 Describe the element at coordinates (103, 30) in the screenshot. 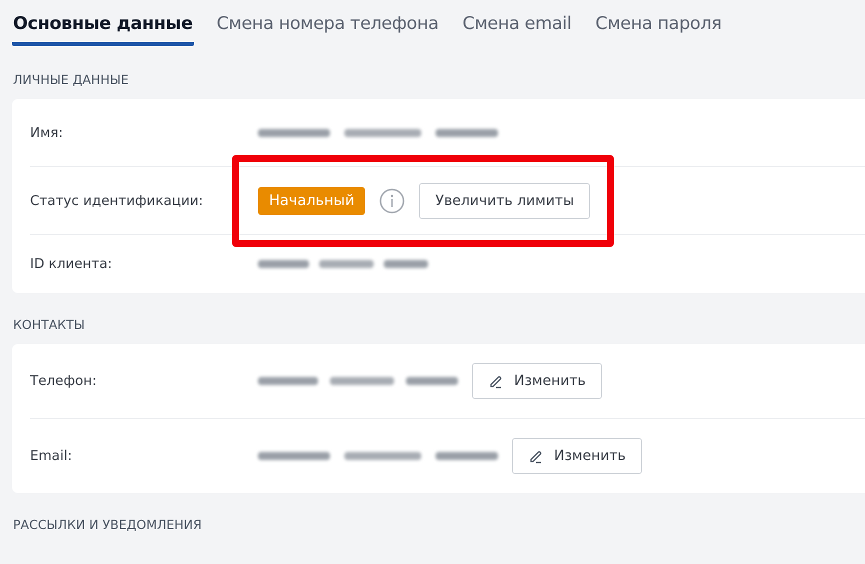

I see `tab: Основные данные` at that location.